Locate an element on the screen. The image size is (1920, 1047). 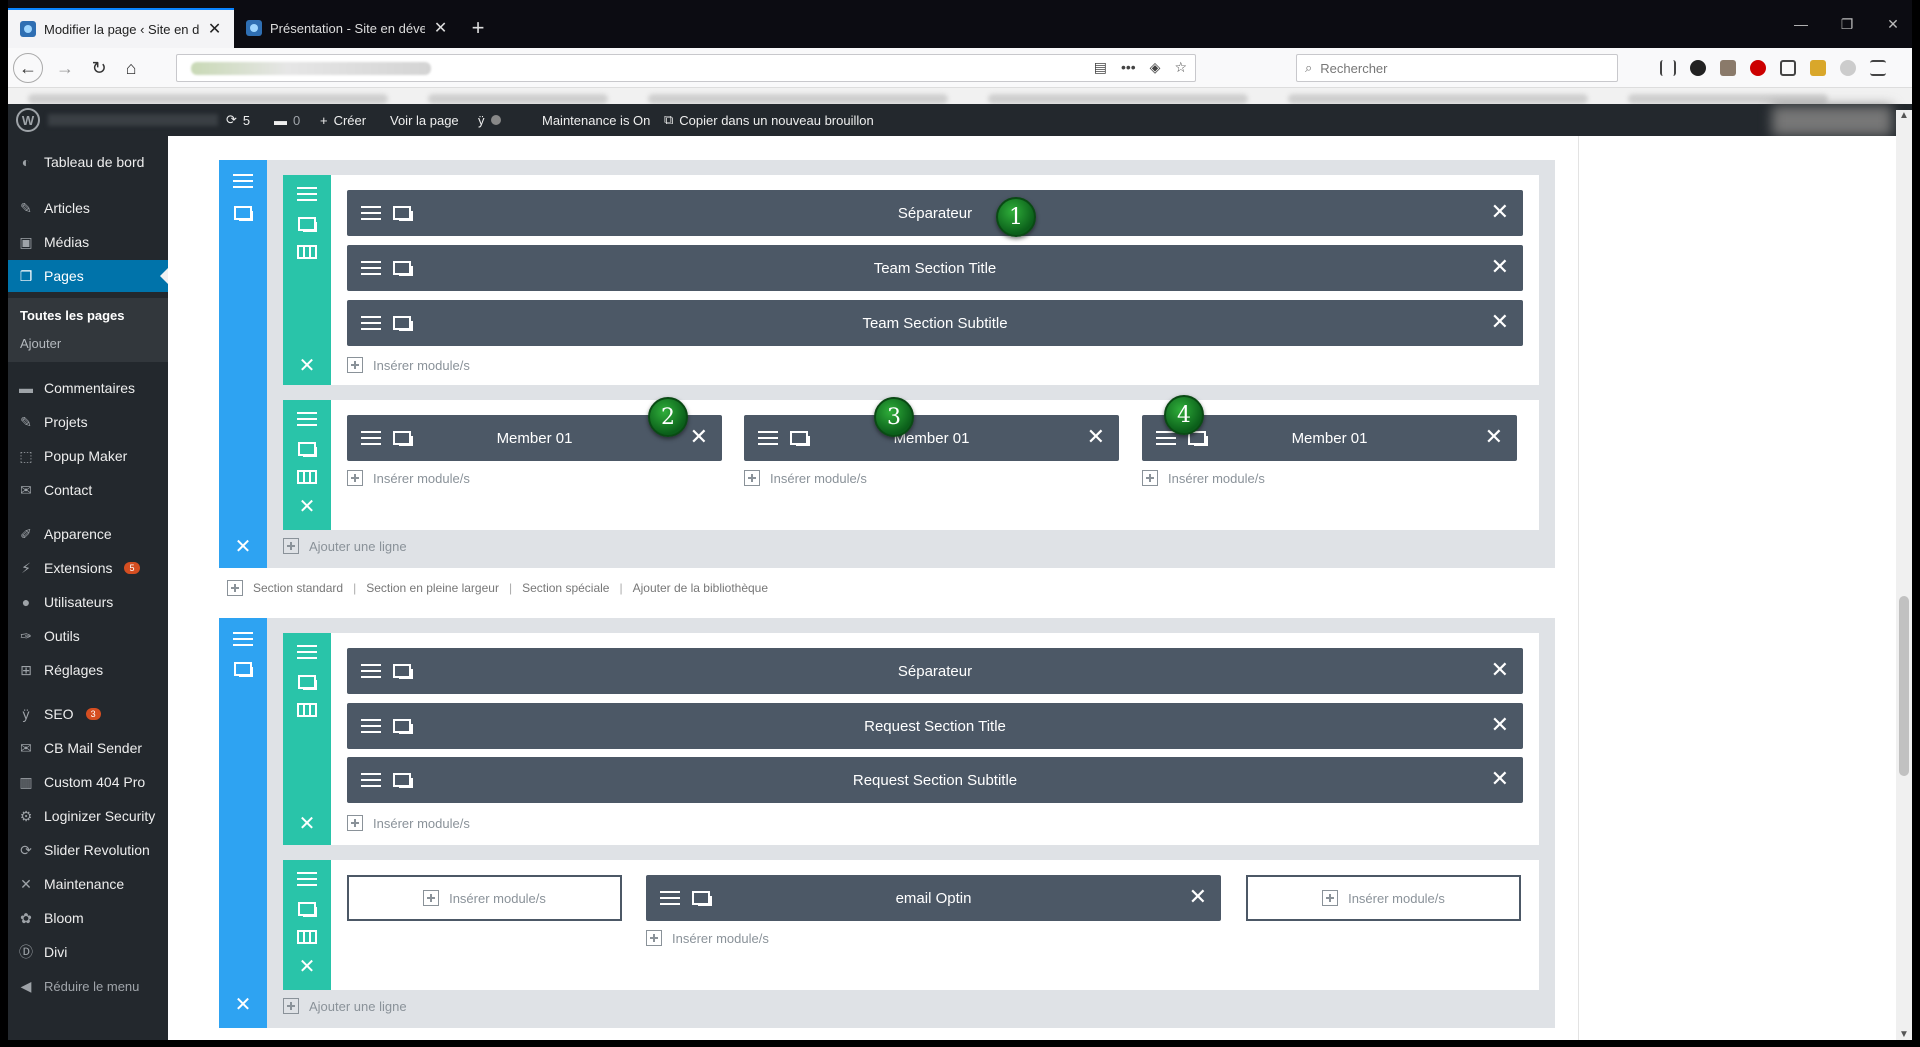
sidebar-item-maintenance: ✕ Maintenance is located at coordinates (88, 884).